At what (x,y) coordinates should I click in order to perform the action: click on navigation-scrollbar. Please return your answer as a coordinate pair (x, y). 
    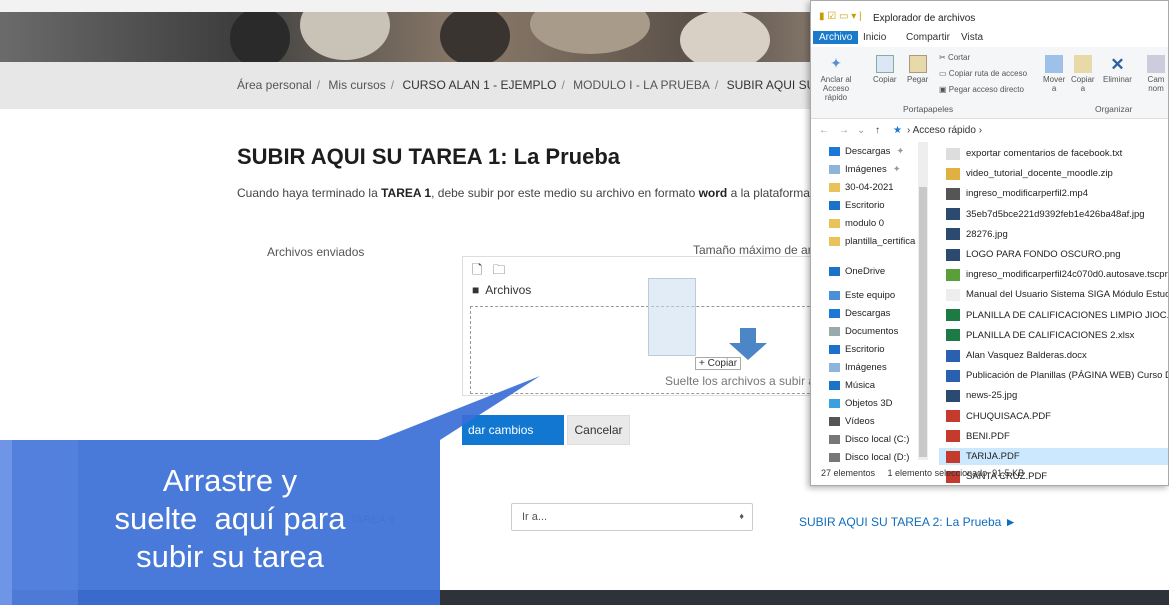
    Looking at the image, I should click on (923, 301).